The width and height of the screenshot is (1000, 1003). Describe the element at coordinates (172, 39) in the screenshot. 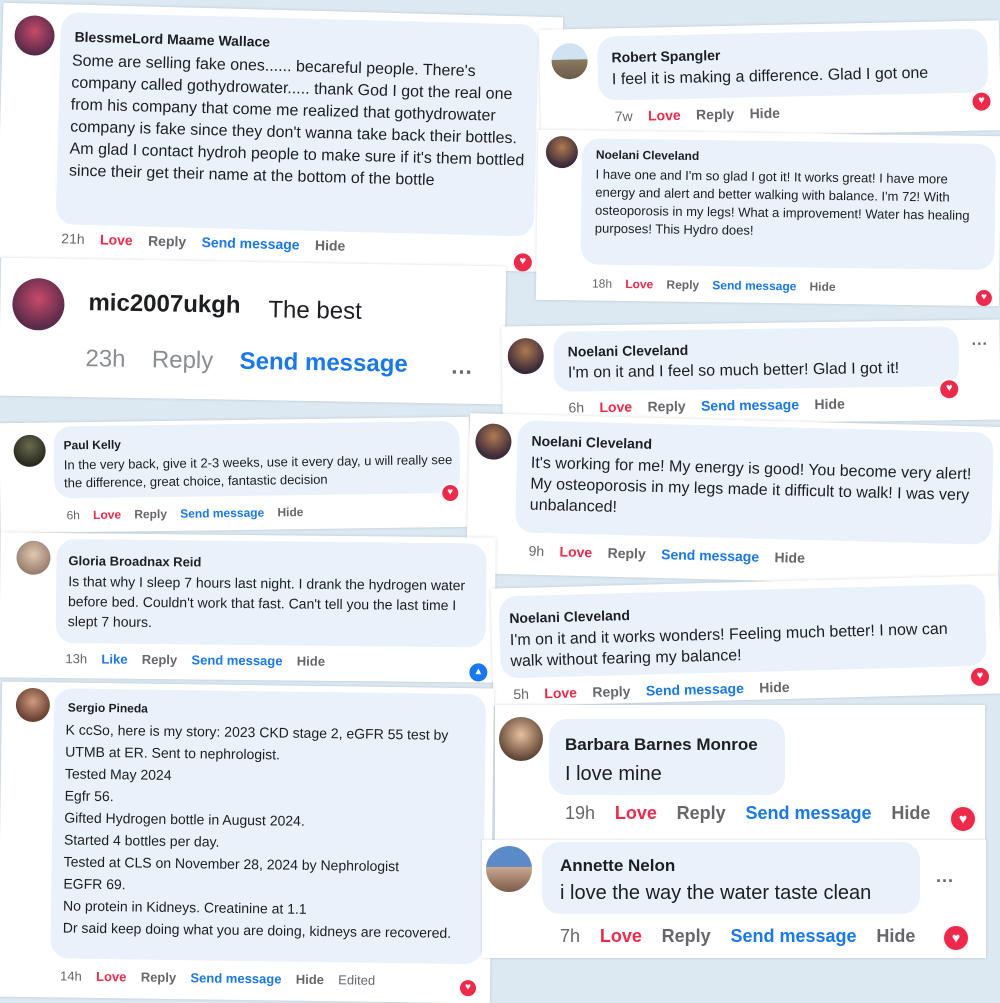

I see `comment-author: BlessmeLord Maame Wallace` at that location.